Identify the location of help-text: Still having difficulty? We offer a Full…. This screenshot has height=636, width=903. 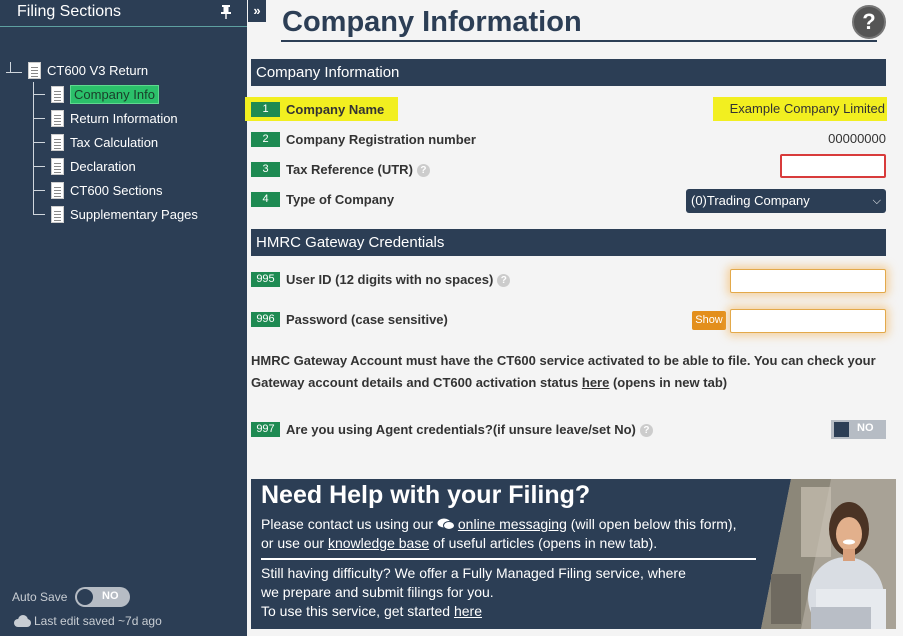
(473, 573).